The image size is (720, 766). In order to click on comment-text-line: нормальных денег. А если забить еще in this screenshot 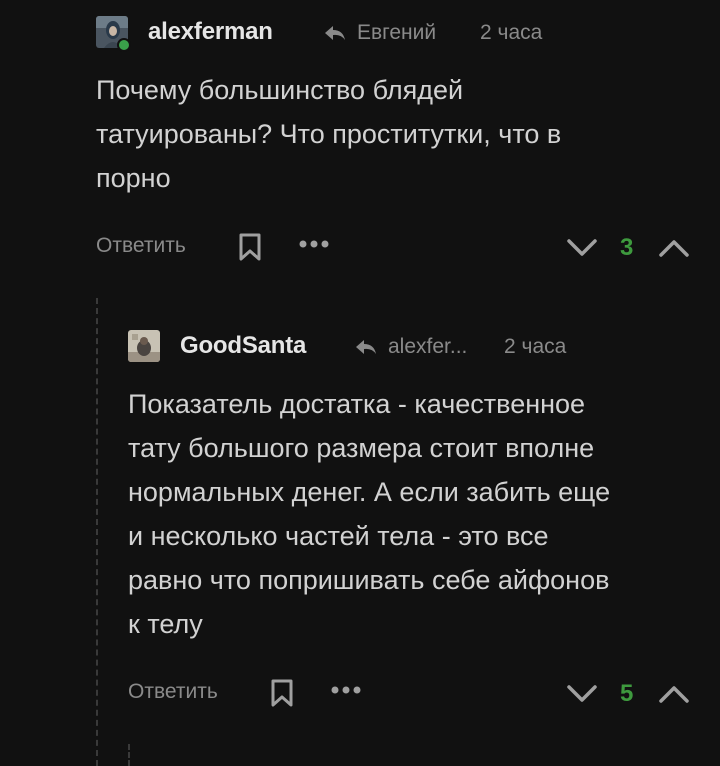, I will do `click(369, 492)`.